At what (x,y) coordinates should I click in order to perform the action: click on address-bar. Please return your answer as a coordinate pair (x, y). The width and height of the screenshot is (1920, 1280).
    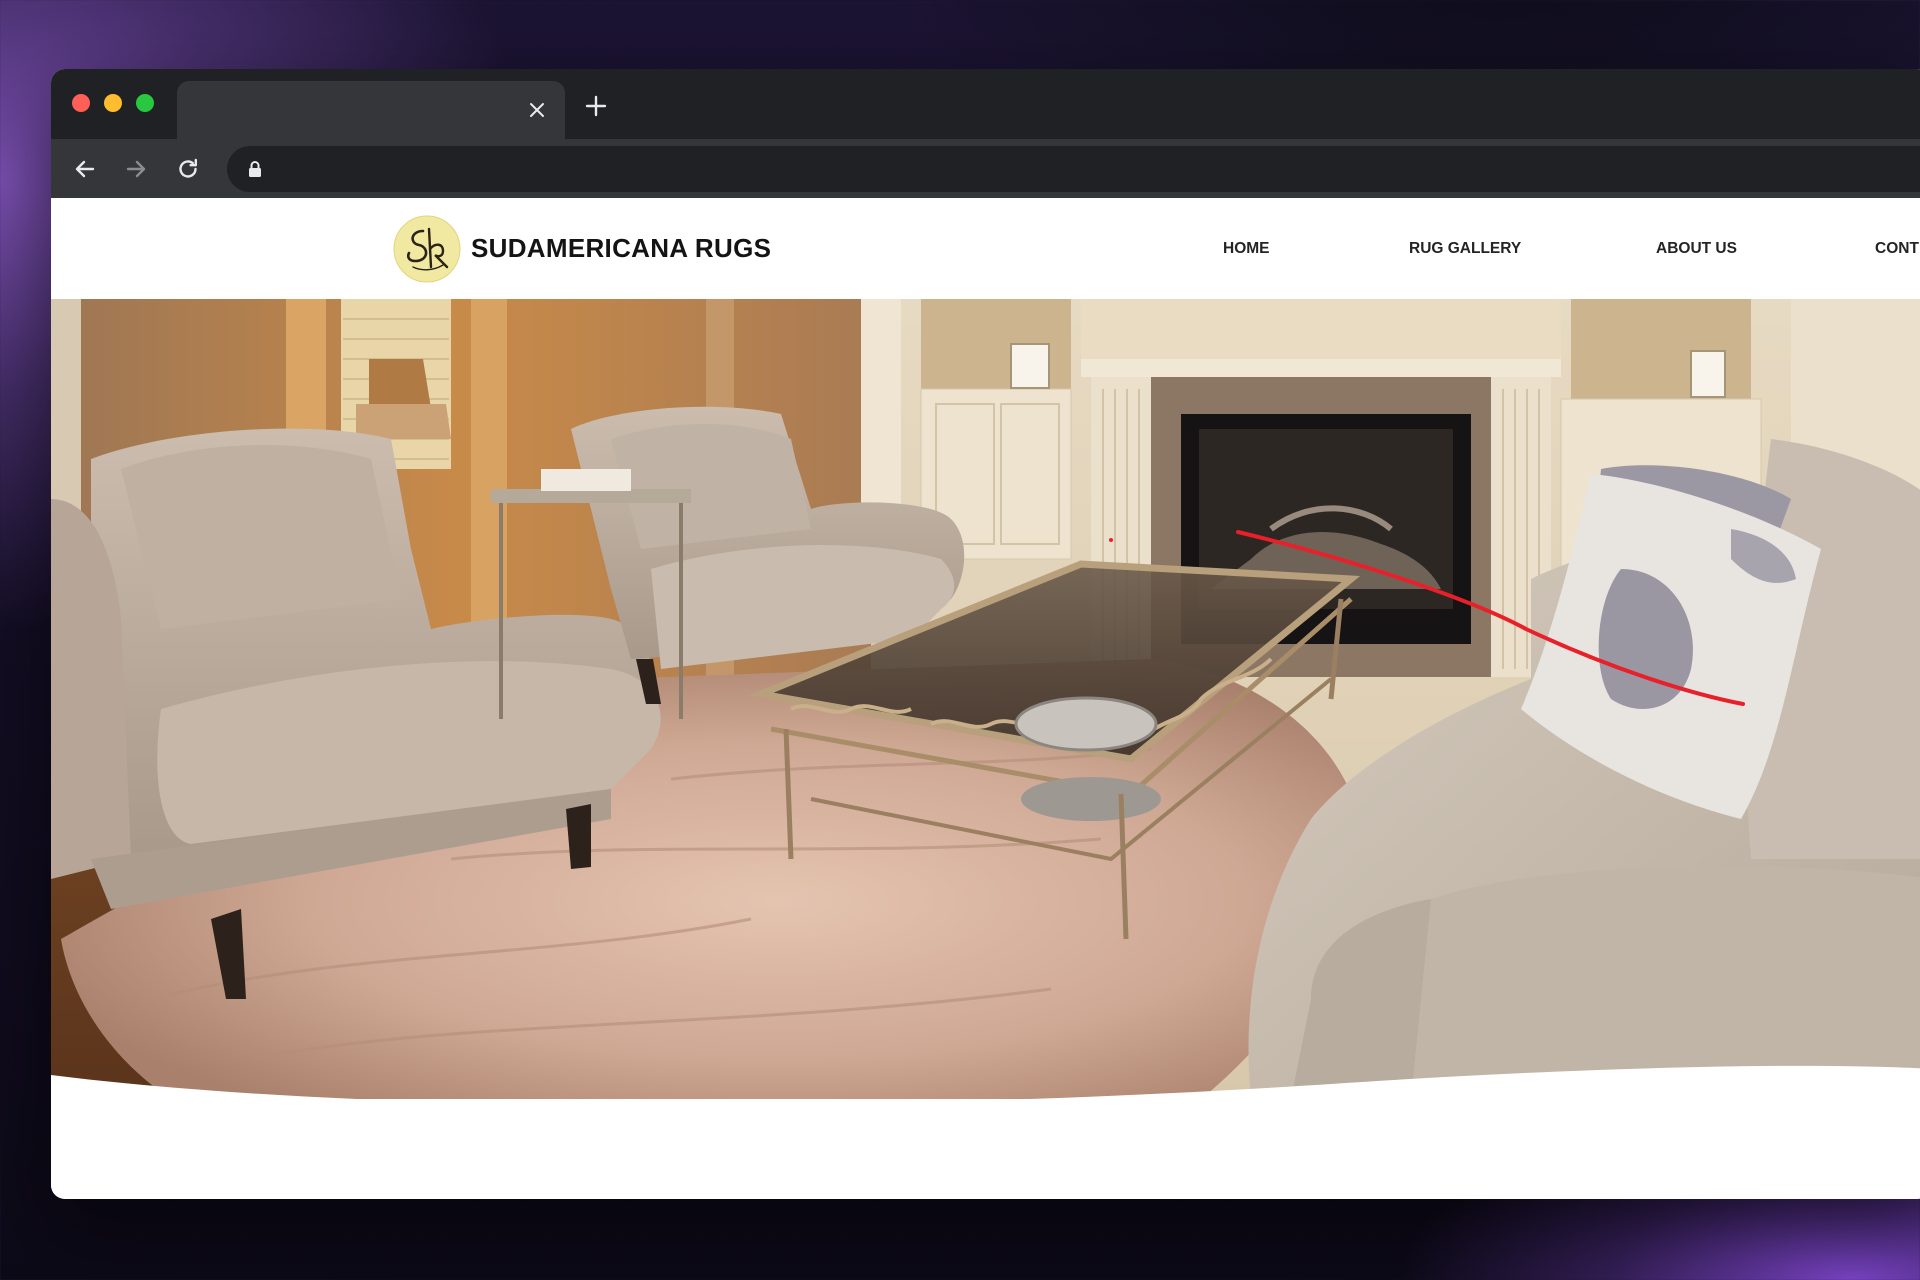
    Looking at the image, I should click on (1073, 169).